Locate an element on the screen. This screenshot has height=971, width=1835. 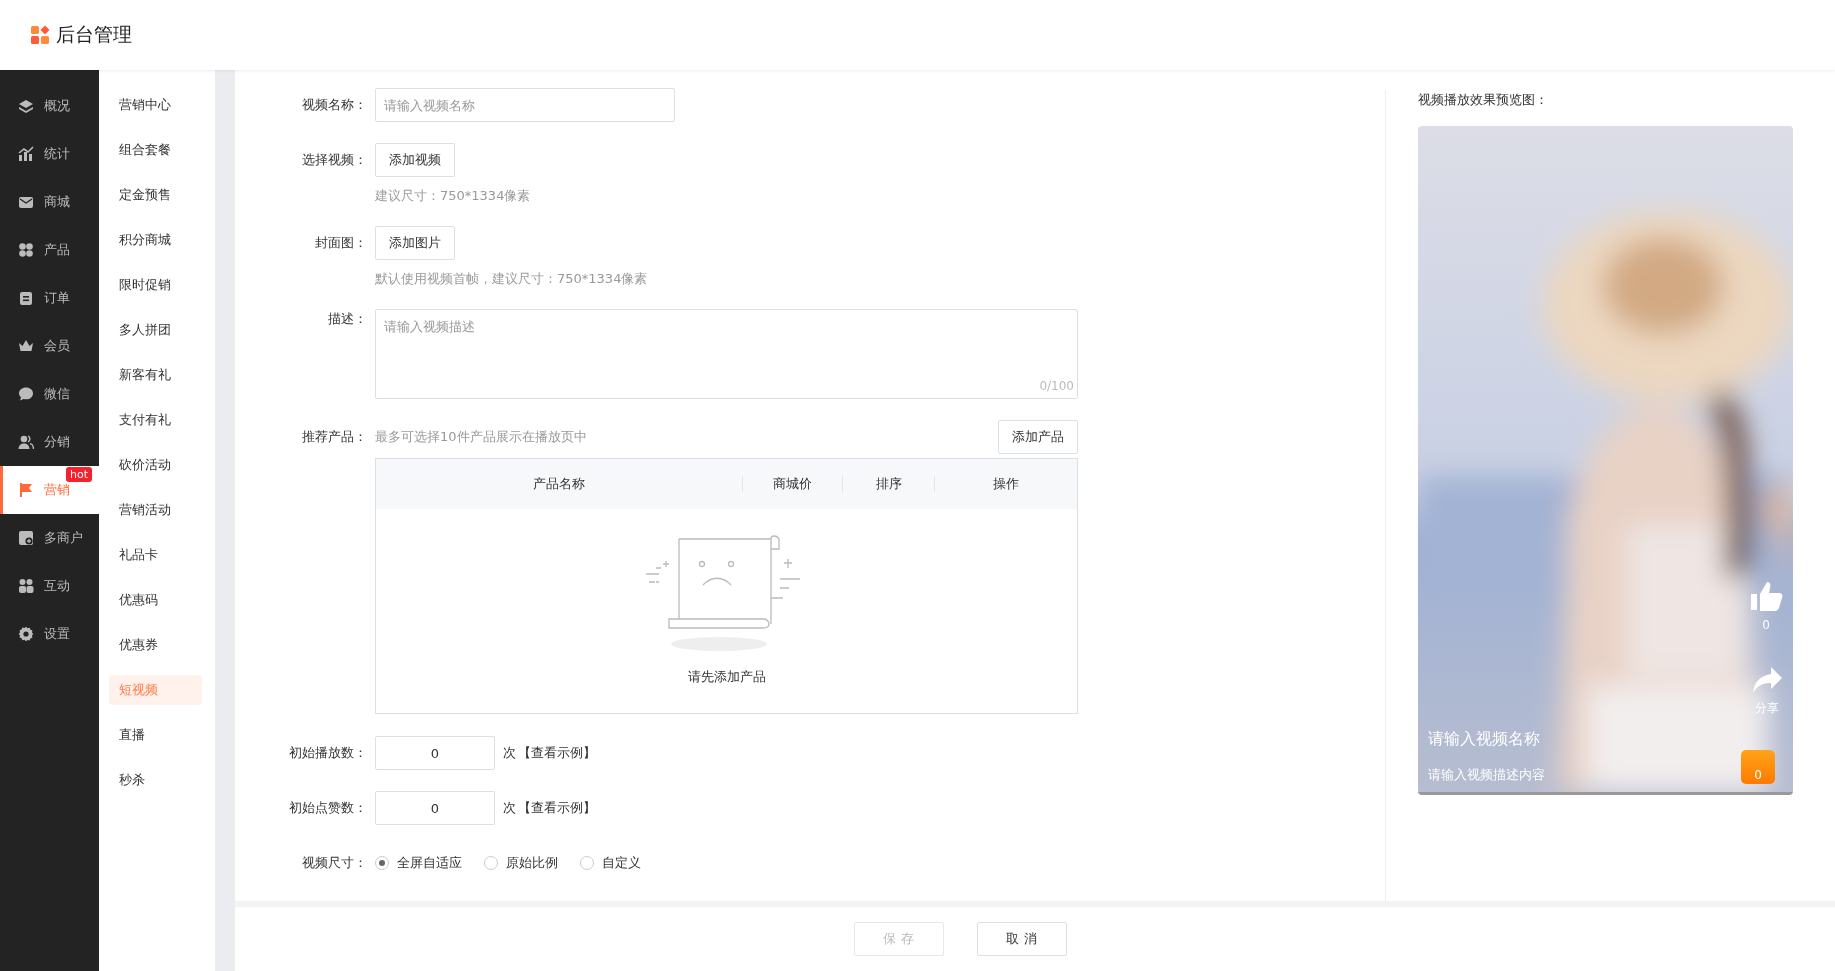
column-header: 操作 is located at coordinates (1006, 484).